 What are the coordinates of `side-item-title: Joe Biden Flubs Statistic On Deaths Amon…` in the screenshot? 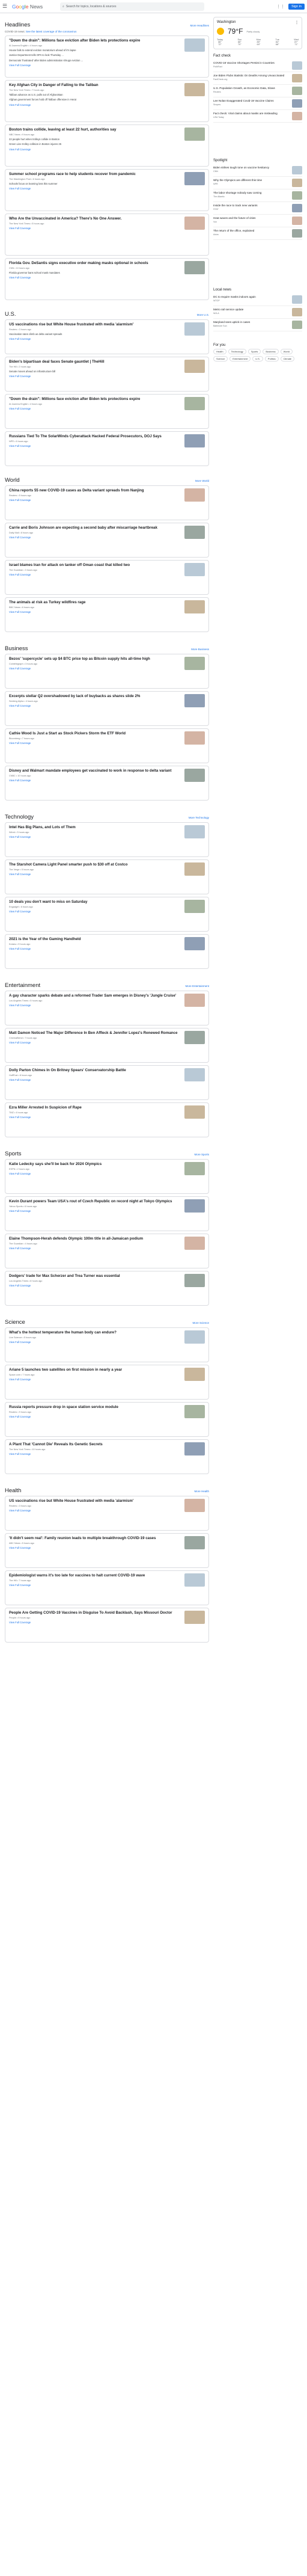 It's located at (249, 76).